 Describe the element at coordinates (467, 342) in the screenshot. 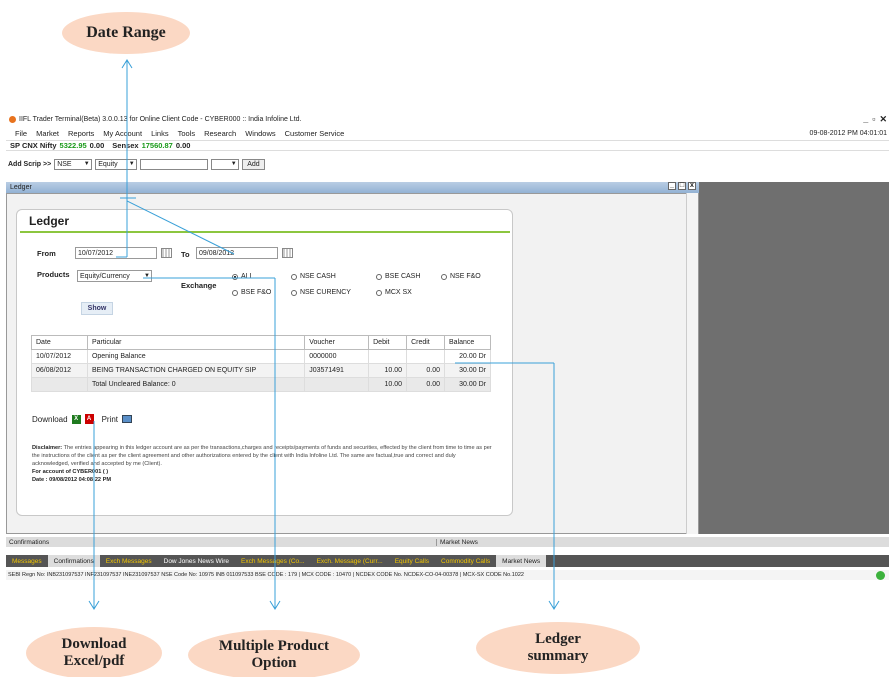

I see `col-balance: Balance` at that location.